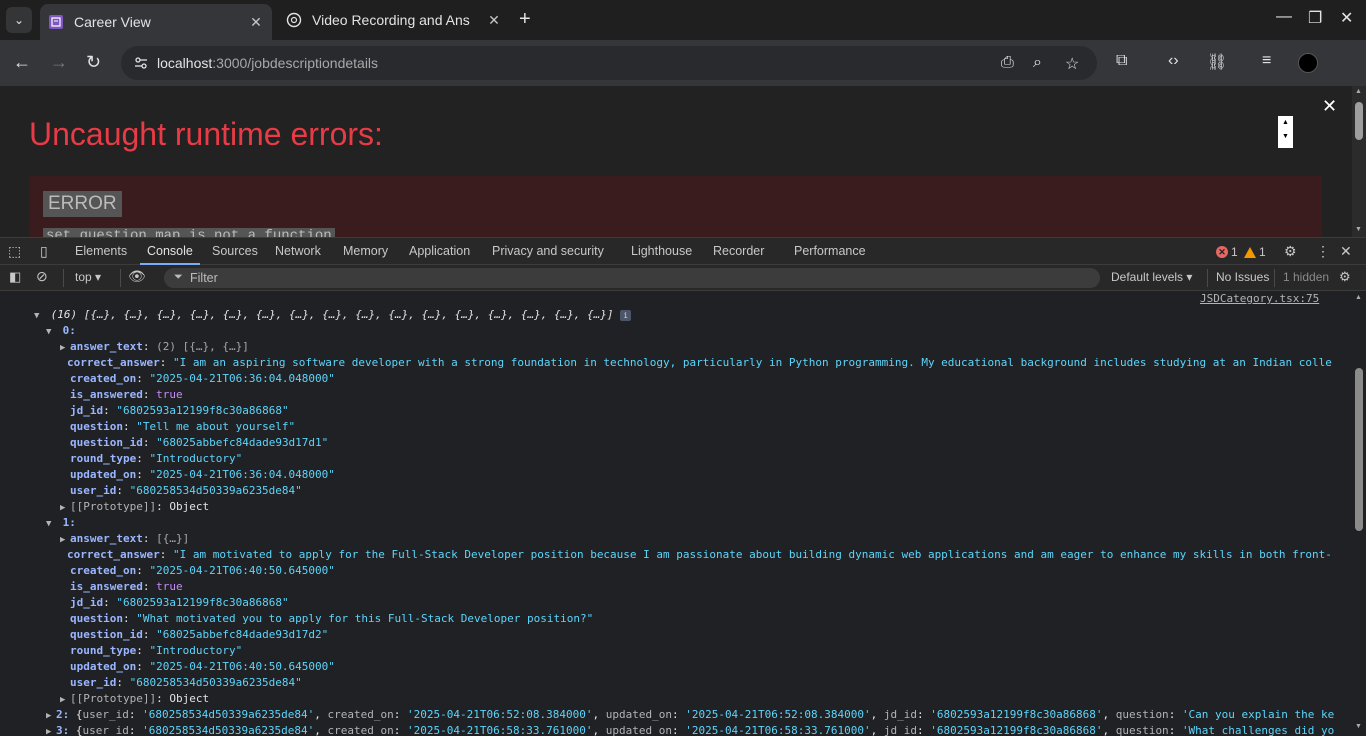 This screenshot has height=736, width=1366. Describe the element at coordinates (156, 22) in the screenshot. I see `tab-career-view: Career View ✕` at that location.